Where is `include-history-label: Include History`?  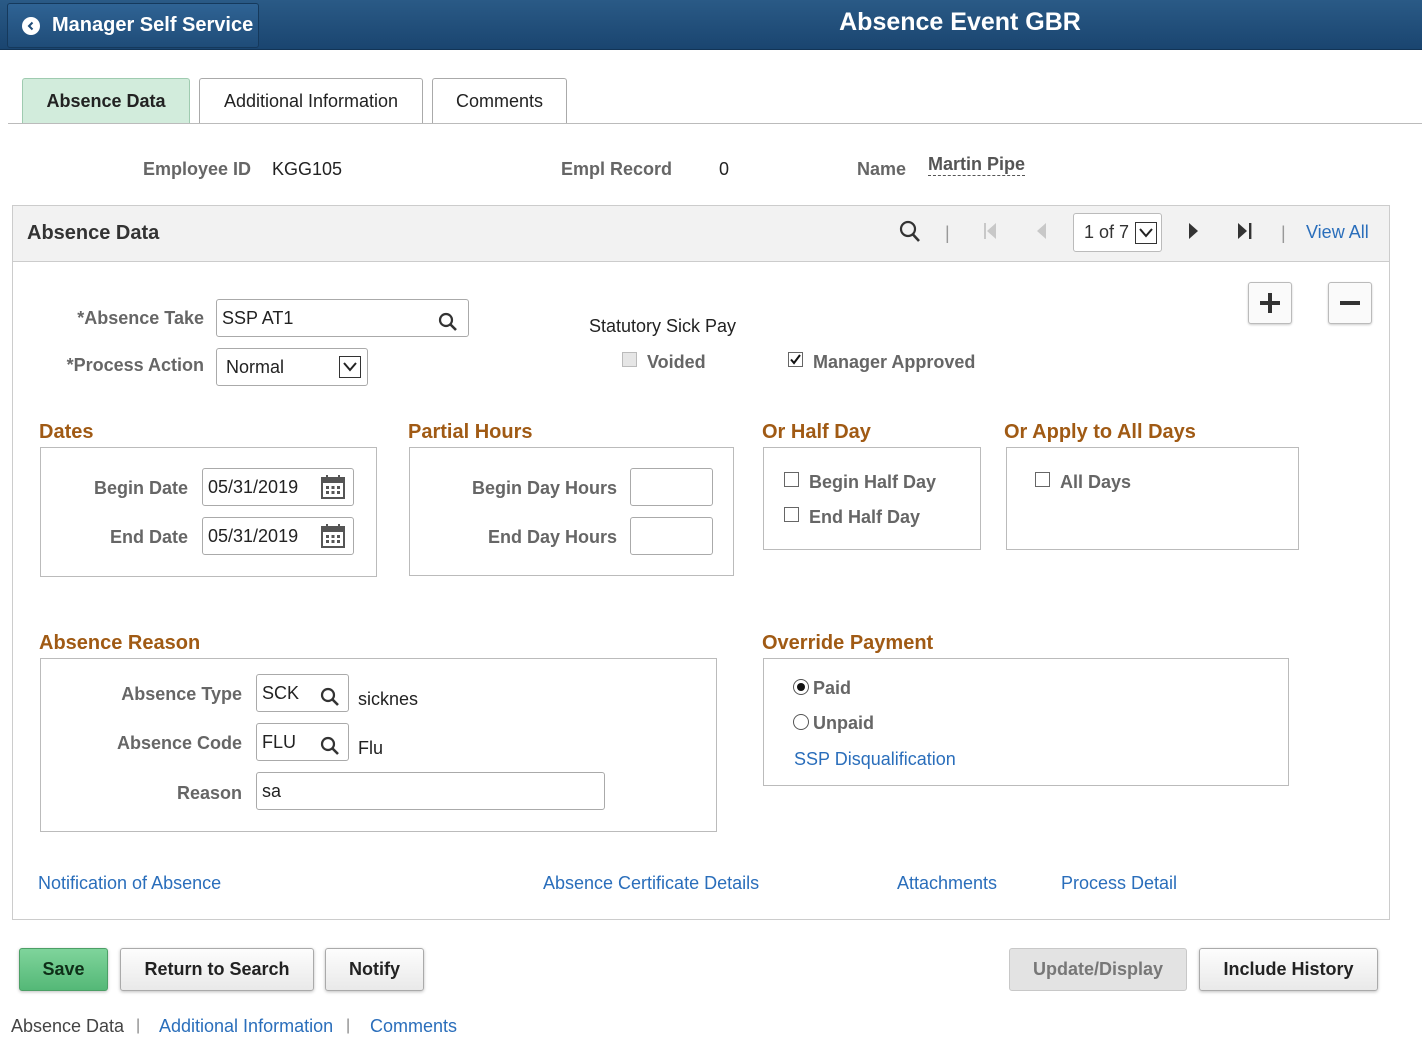
include-history-label: Include History is located at coordinates (1288, 969).